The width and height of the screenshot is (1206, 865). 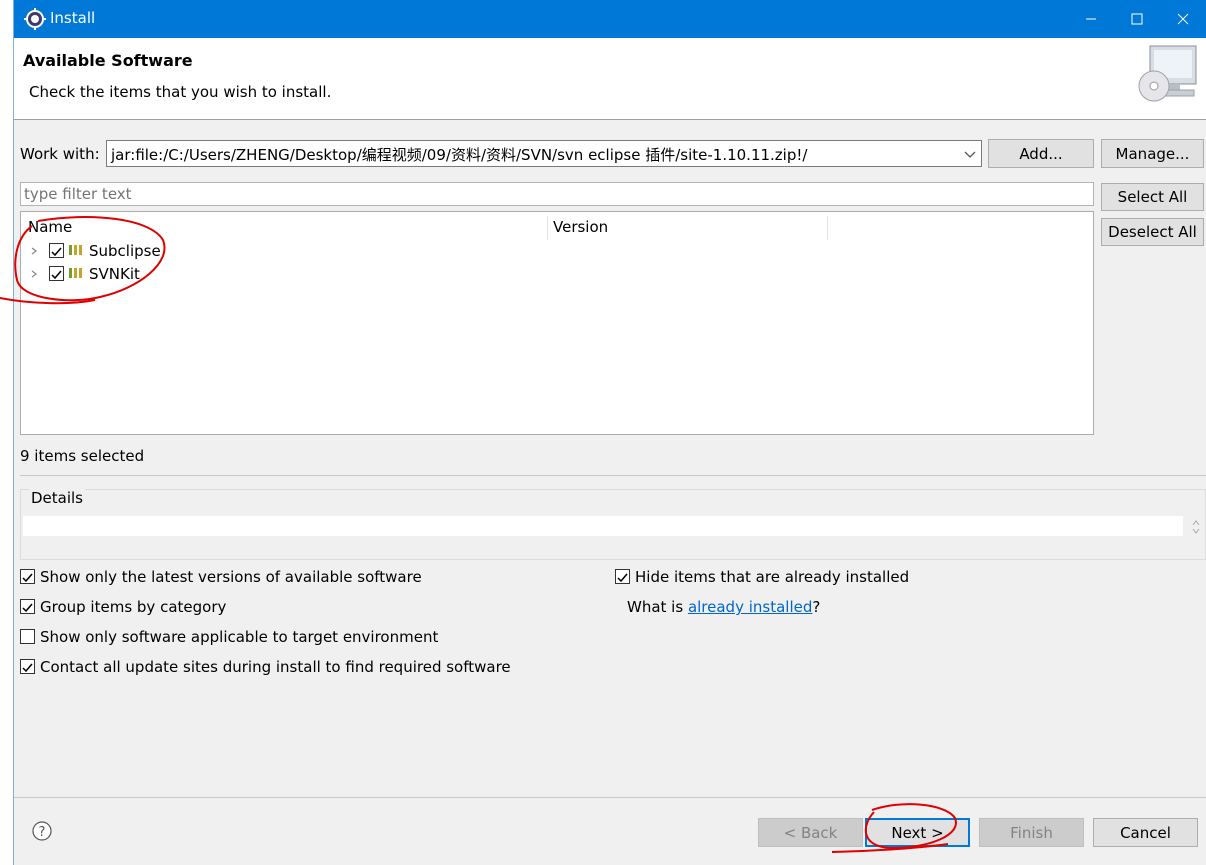 What do you see at coordinates (1031, 832) in the screenshot?
I see `finish-button: Finish` at bounding box center [1031, 832].